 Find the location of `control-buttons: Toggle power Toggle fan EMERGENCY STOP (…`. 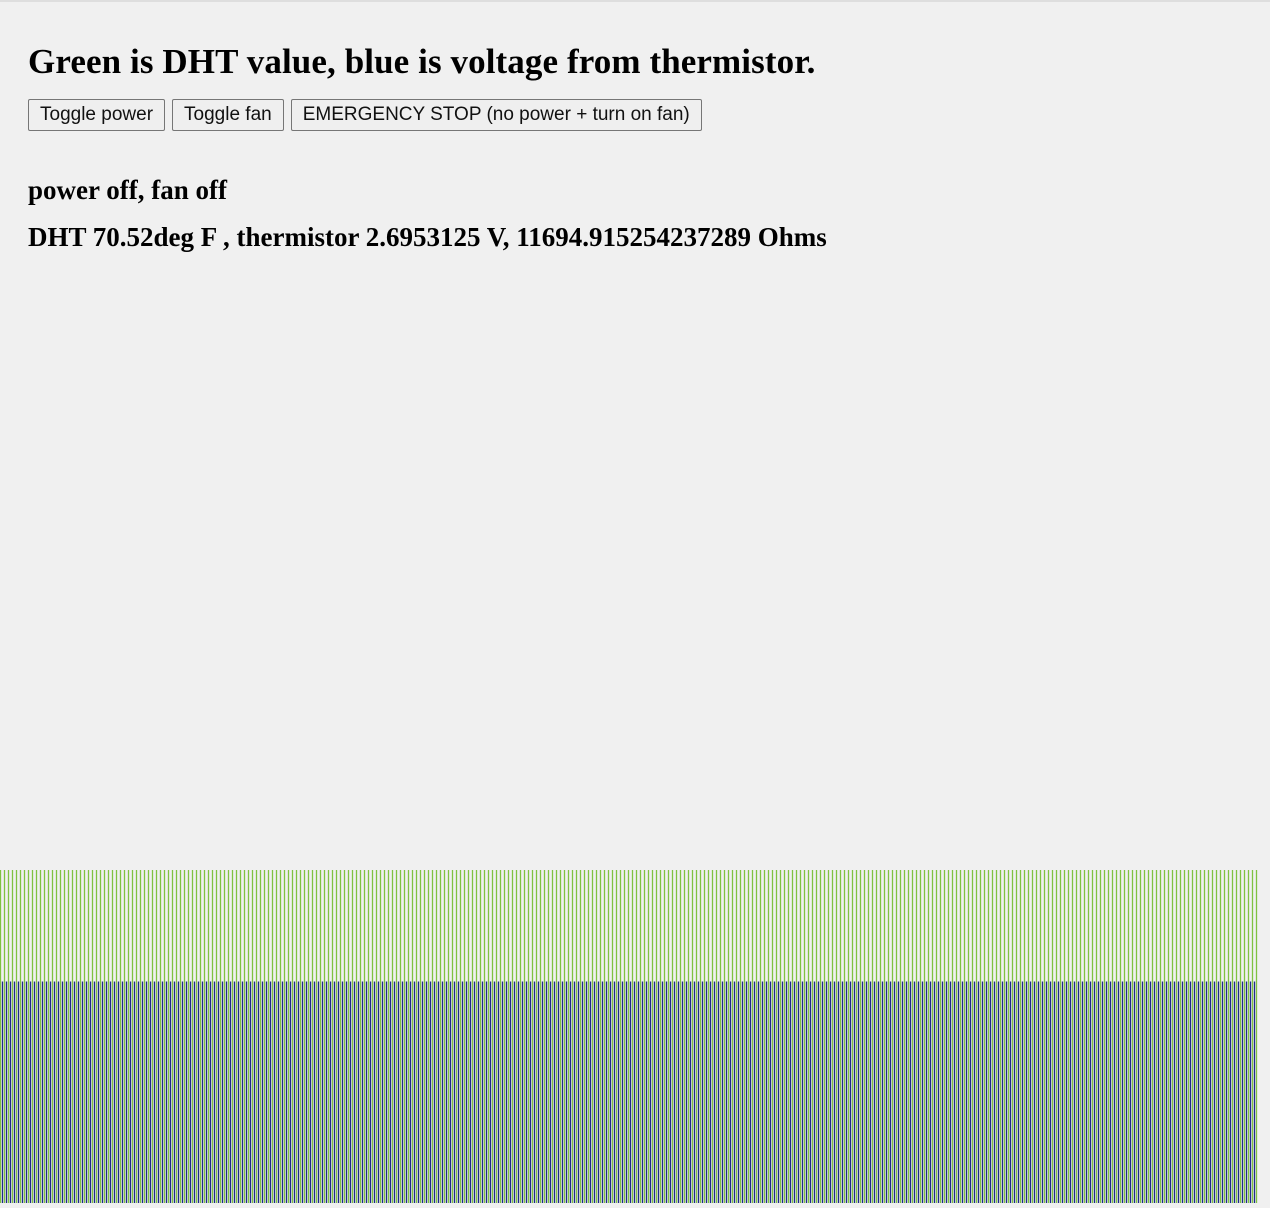

control-buttons: Toggle power Toggle fan EMERGENCY STOP (… is located at coordinates (649, 115).